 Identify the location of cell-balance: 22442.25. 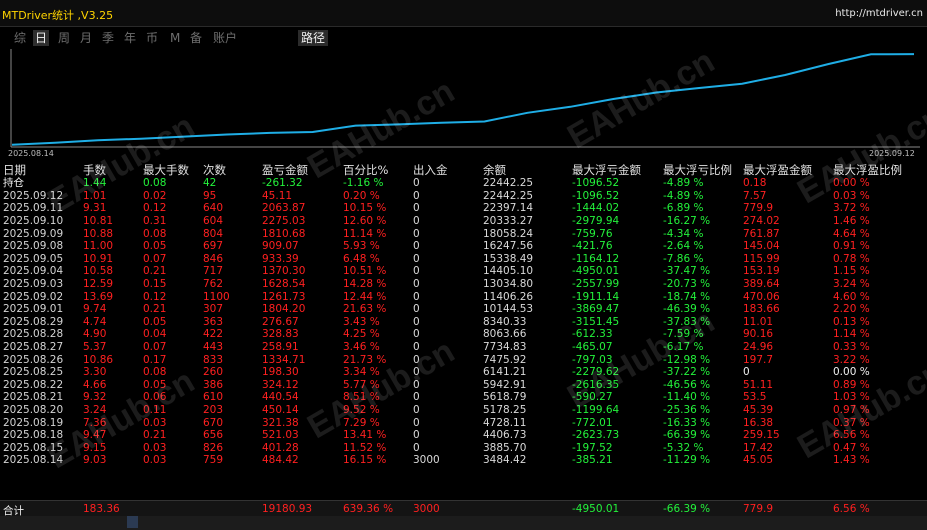
(508, 195).